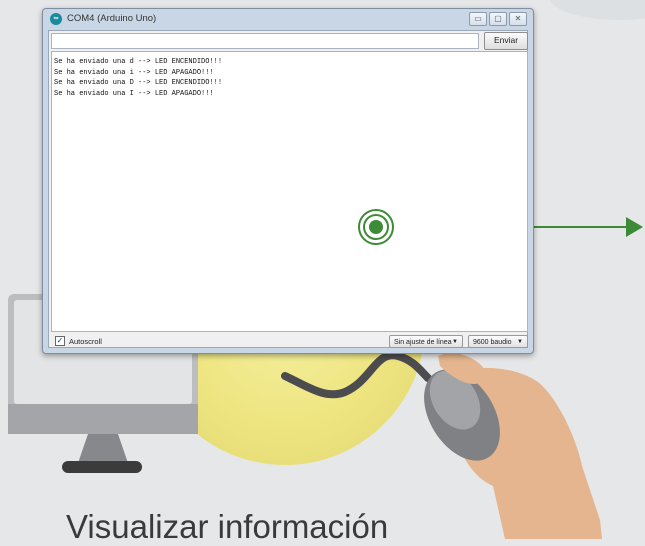  I want to click on serial-input, so click(265, 41).